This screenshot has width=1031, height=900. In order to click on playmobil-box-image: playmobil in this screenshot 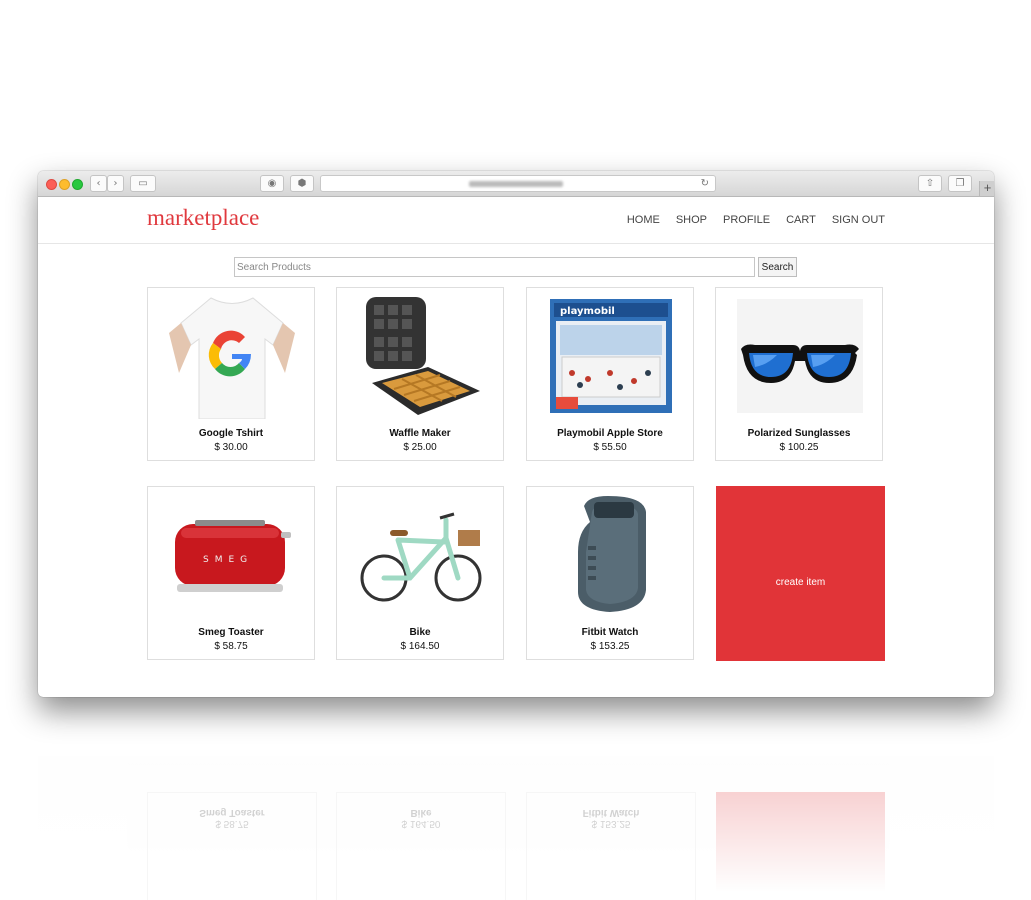, I will do `click(611, 356)`.